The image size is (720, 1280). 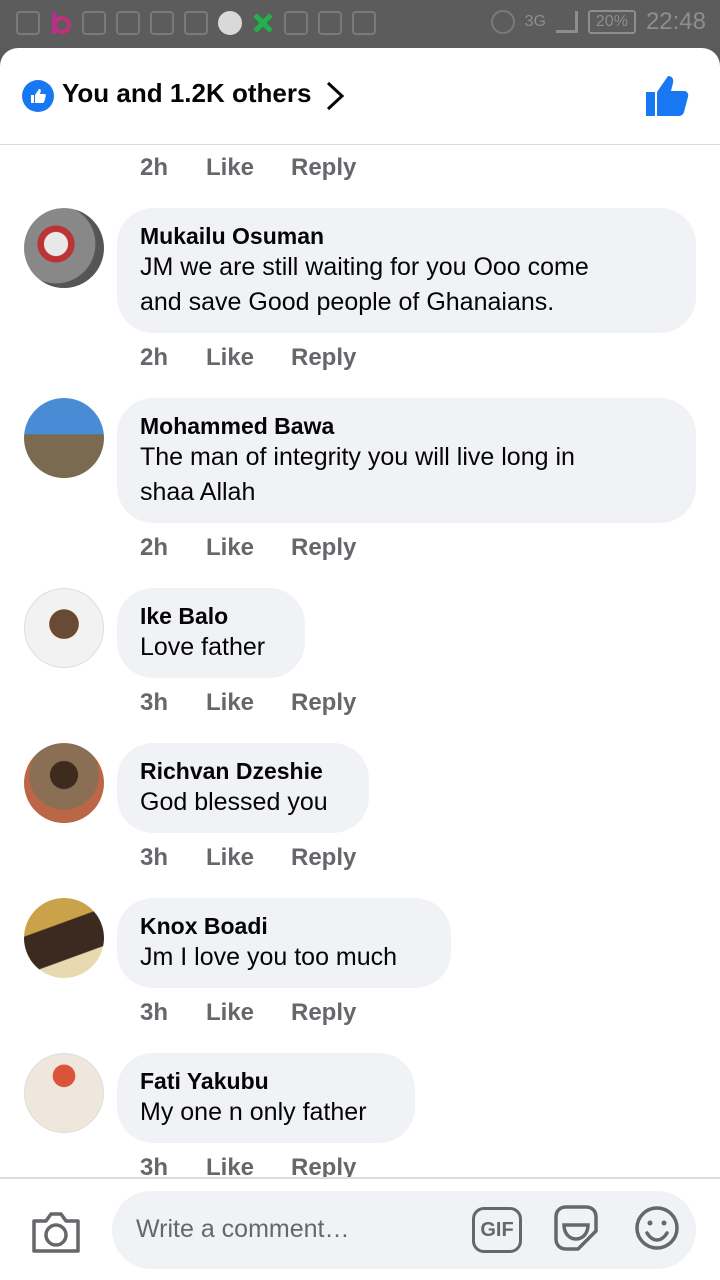 What do you see at coordinates (535, 21) in the screenshot?
I see `network-type: 3G` at bounding box center [535, 21].